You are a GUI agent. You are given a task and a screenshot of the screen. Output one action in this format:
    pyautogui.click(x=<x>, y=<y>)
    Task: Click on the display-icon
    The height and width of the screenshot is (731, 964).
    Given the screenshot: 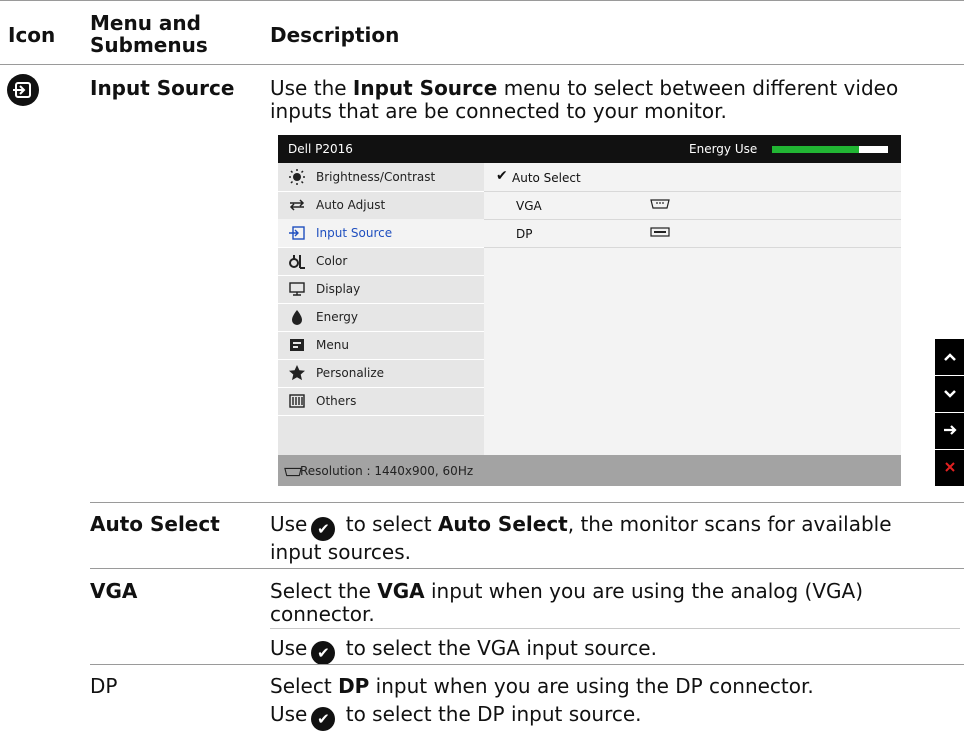 What is the action you would take?
    pyautogui.click(x=297, y=289)
    